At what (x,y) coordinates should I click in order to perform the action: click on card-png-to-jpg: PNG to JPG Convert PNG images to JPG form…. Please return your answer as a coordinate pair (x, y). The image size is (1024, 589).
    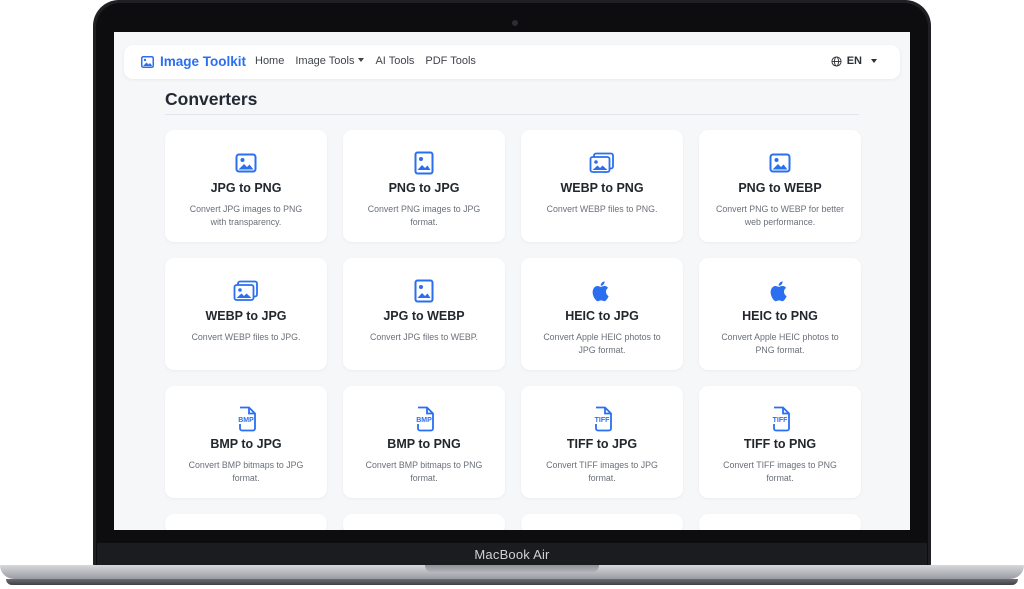
    Looking at the image, I should click on (424, 186).